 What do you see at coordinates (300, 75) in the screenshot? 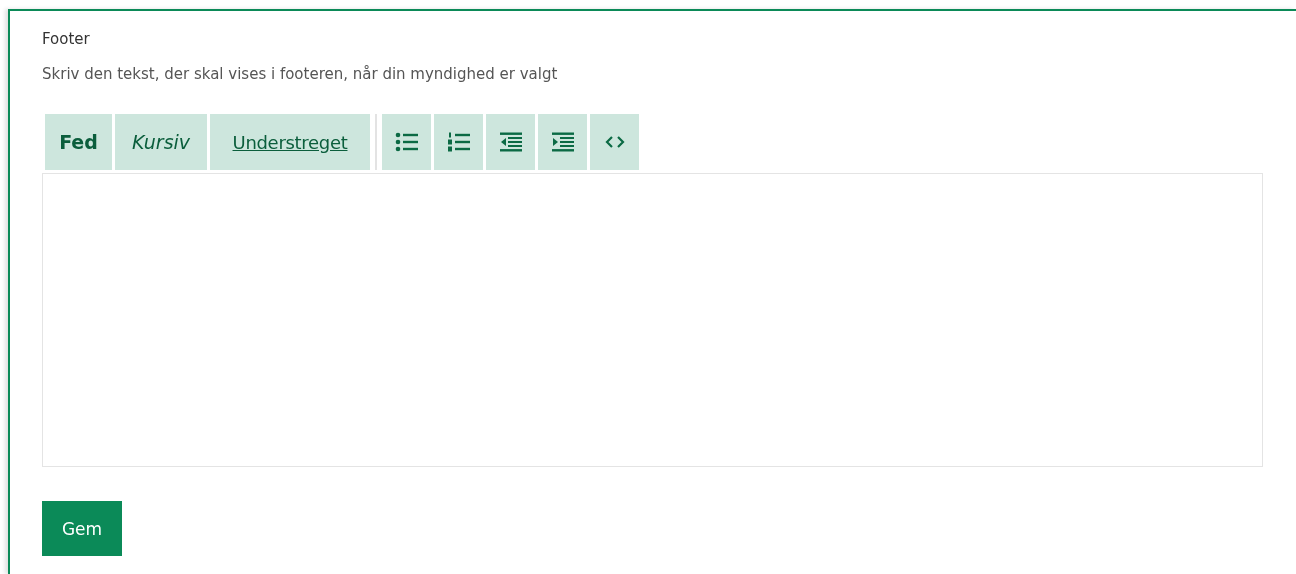
I see `section-description: Skriv den tekst, der skal vises i footeren, når din myndighed er valgt` at bounding box center [300, 75].